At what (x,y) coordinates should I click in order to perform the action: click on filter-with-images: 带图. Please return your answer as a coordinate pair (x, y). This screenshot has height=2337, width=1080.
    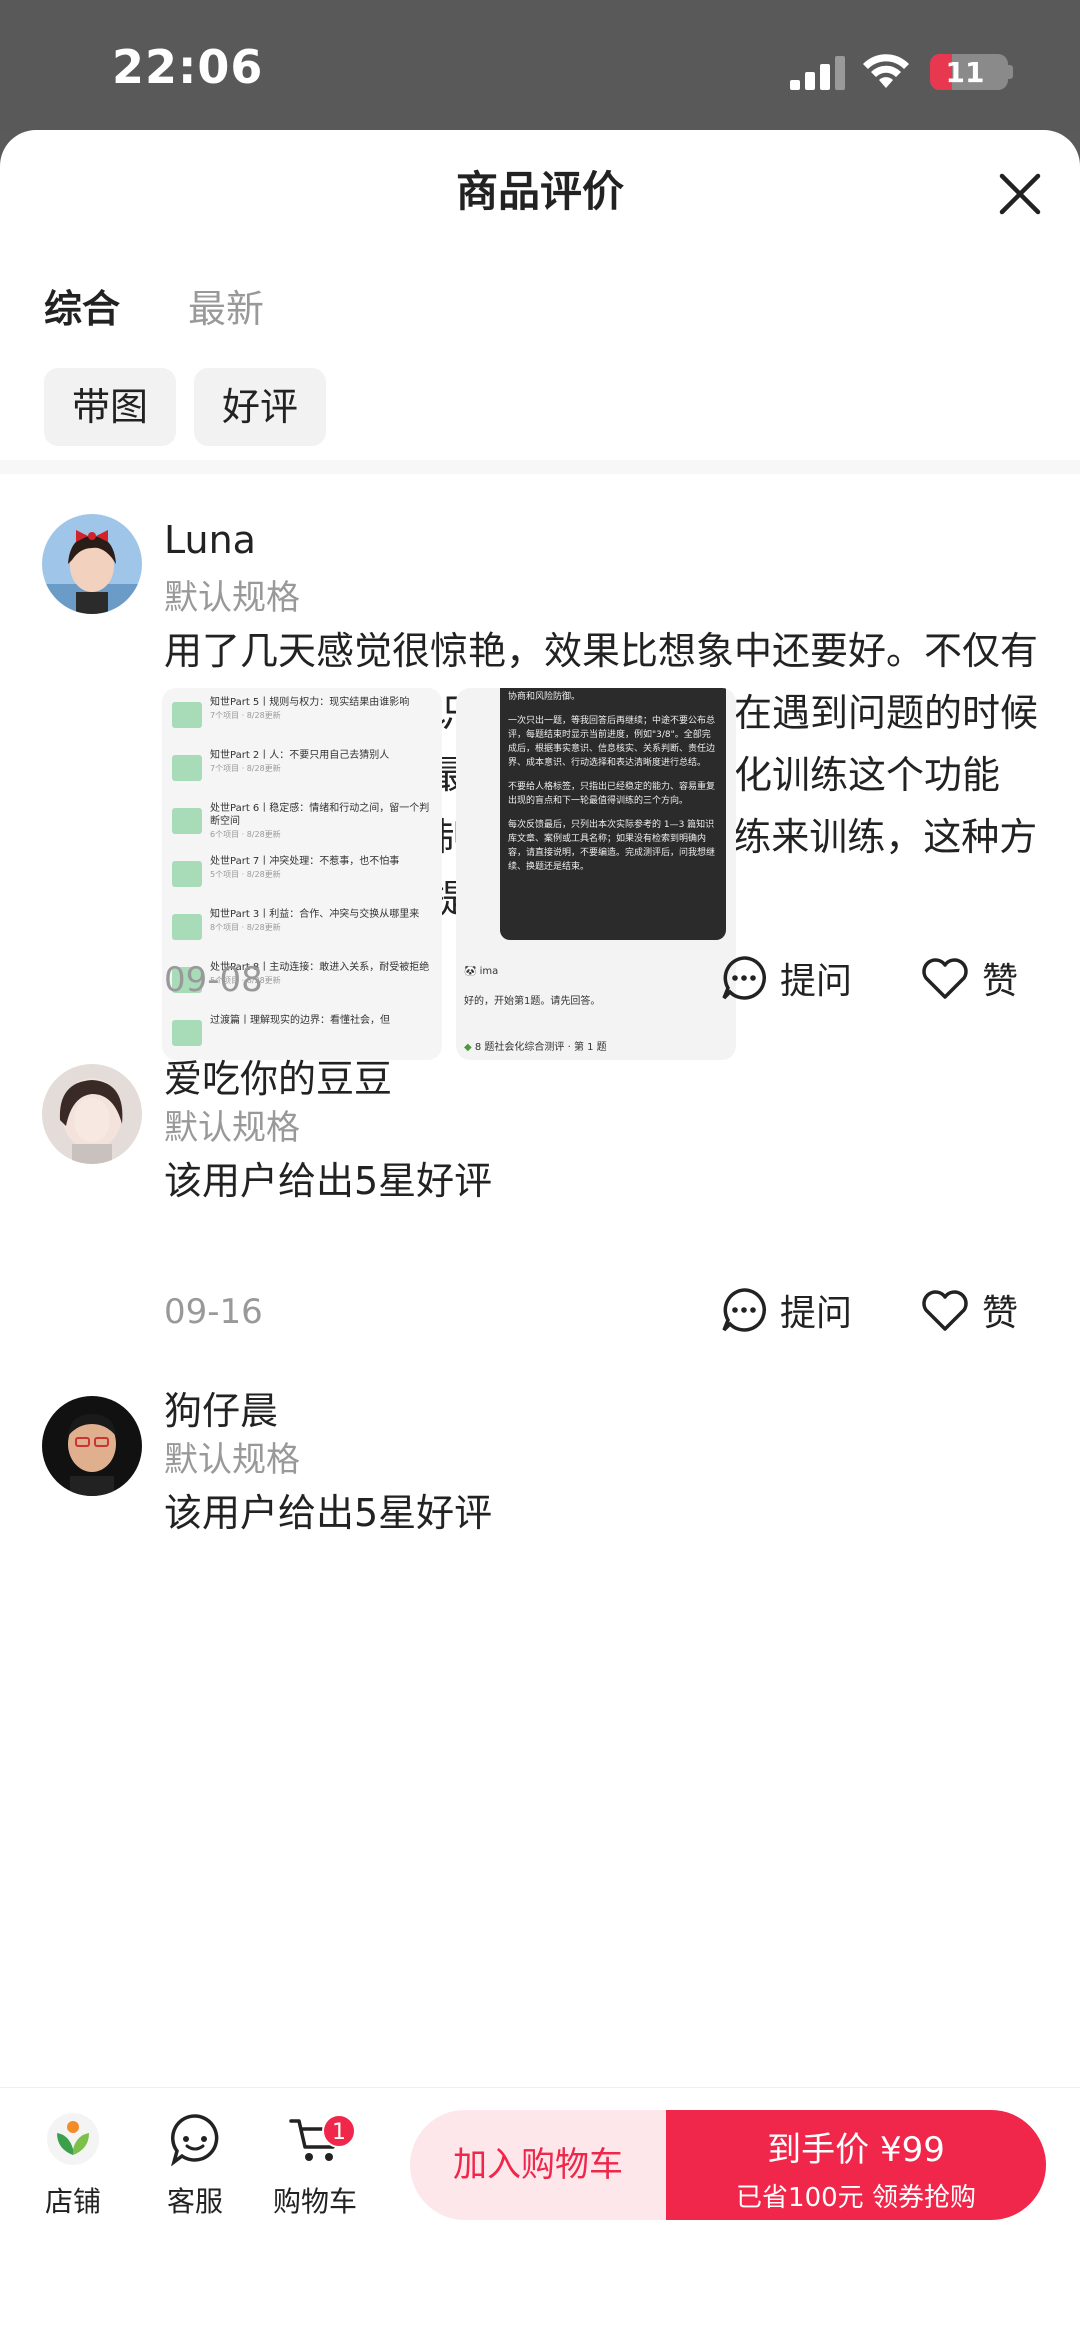
    Looking at the image, I should click on (110, 407).